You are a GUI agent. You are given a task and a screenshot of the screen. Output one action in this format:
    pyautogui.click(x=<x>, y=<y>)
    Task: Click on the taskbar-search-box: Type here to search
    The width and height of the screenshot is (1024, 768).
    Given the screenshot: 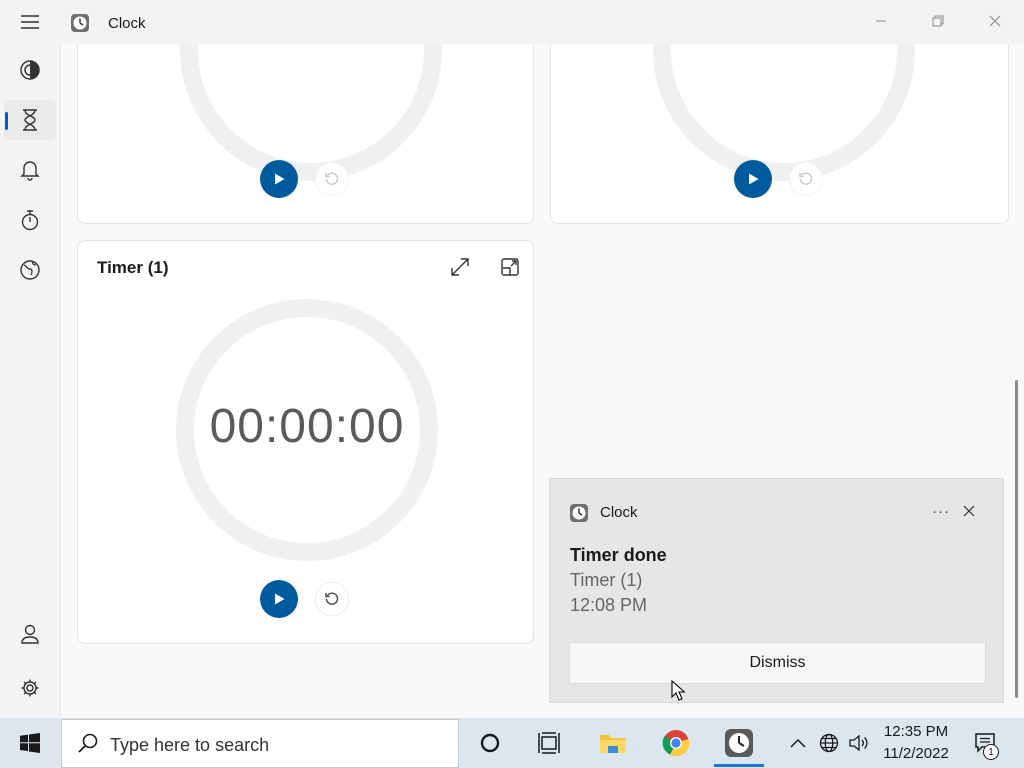 What is the action you would take?
    pyautogui.click(x=260, y=743)
    